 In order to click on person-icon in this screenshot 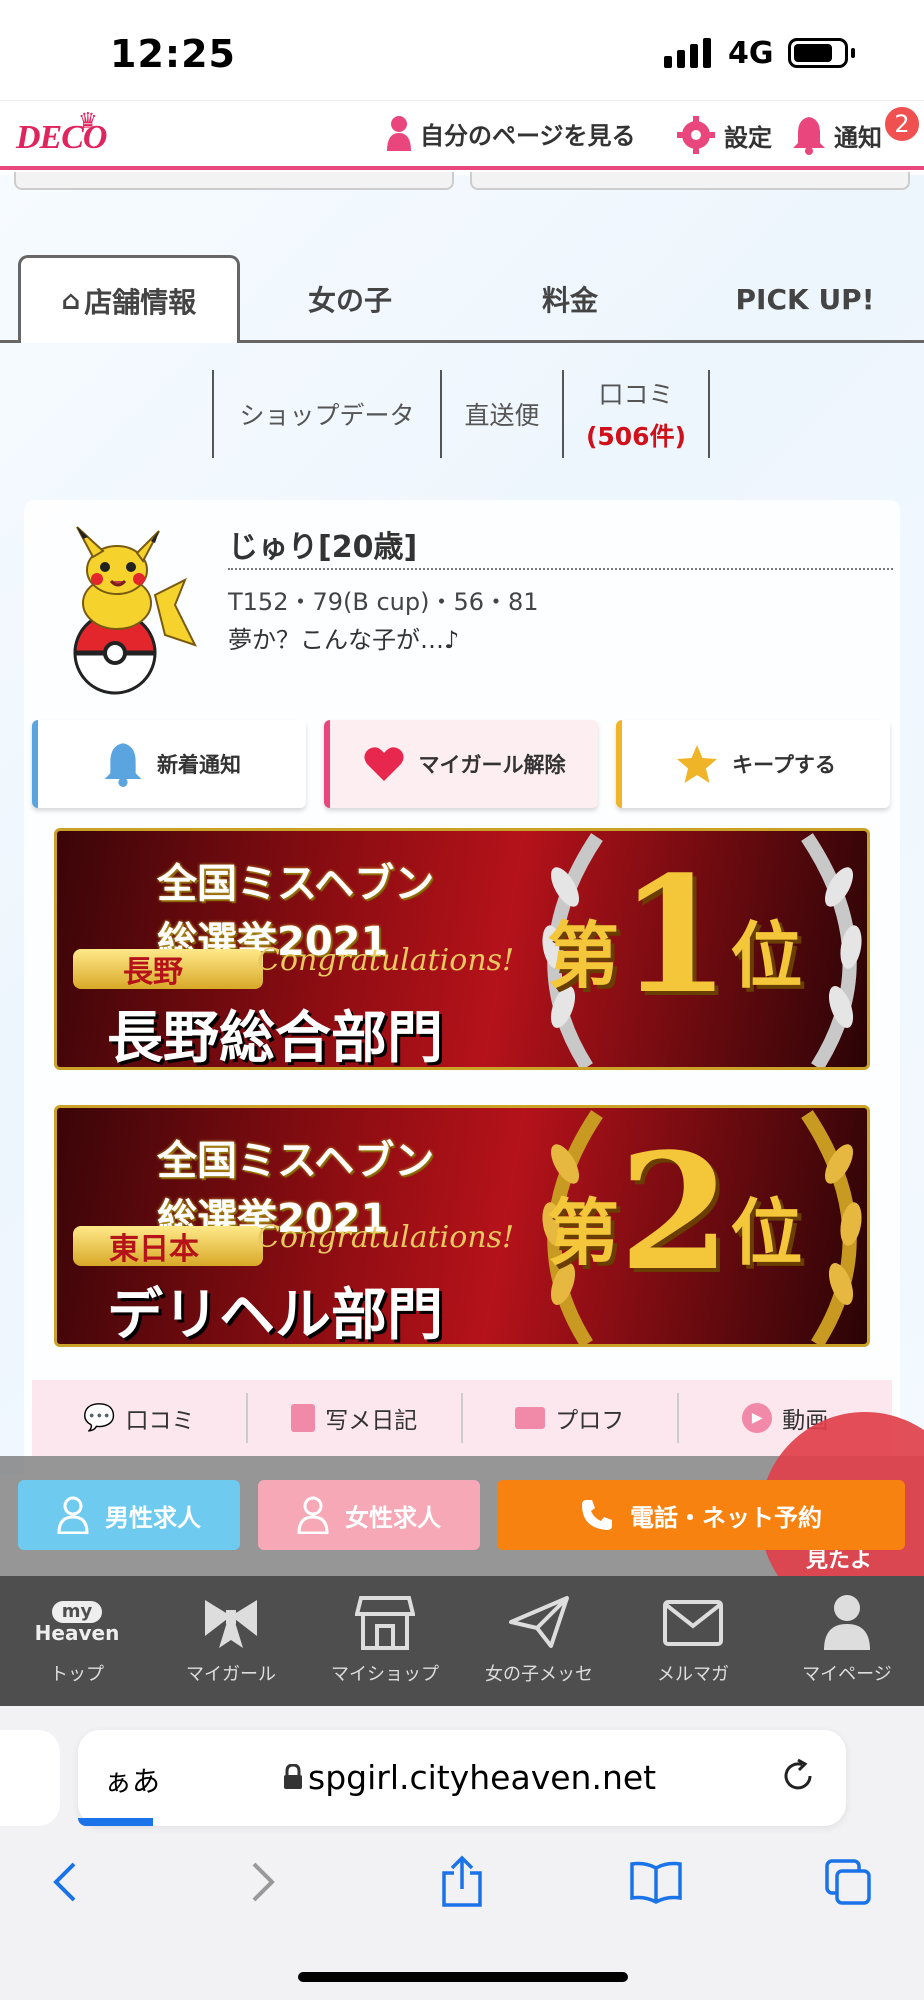, I will do `click(847, 1622)`.